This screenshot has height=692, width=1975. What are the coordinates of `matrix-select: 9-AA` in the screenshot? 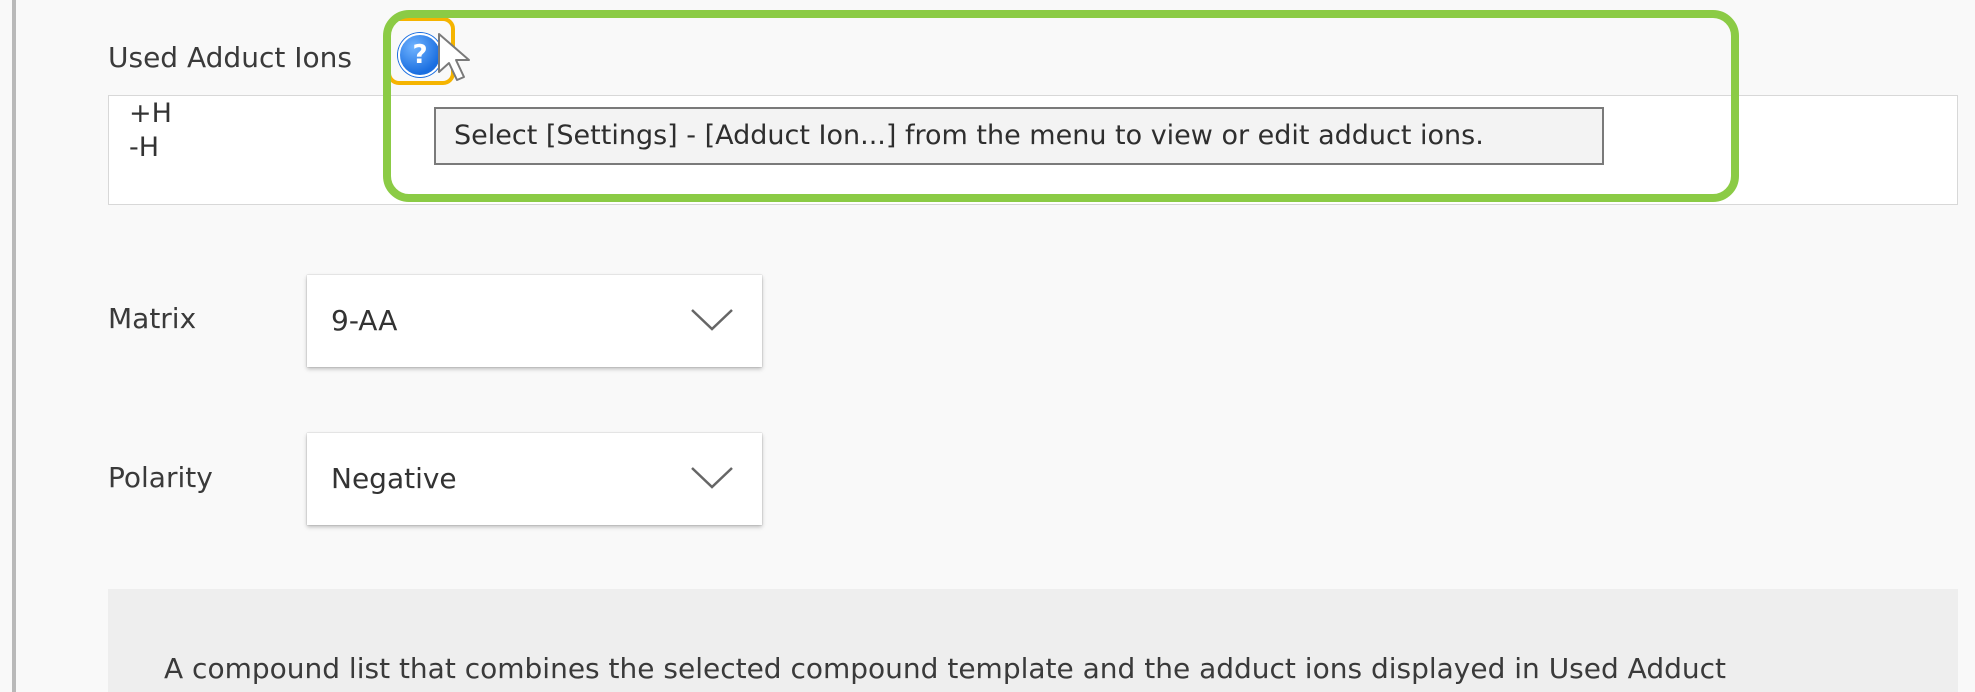 It's located at (534, 321).